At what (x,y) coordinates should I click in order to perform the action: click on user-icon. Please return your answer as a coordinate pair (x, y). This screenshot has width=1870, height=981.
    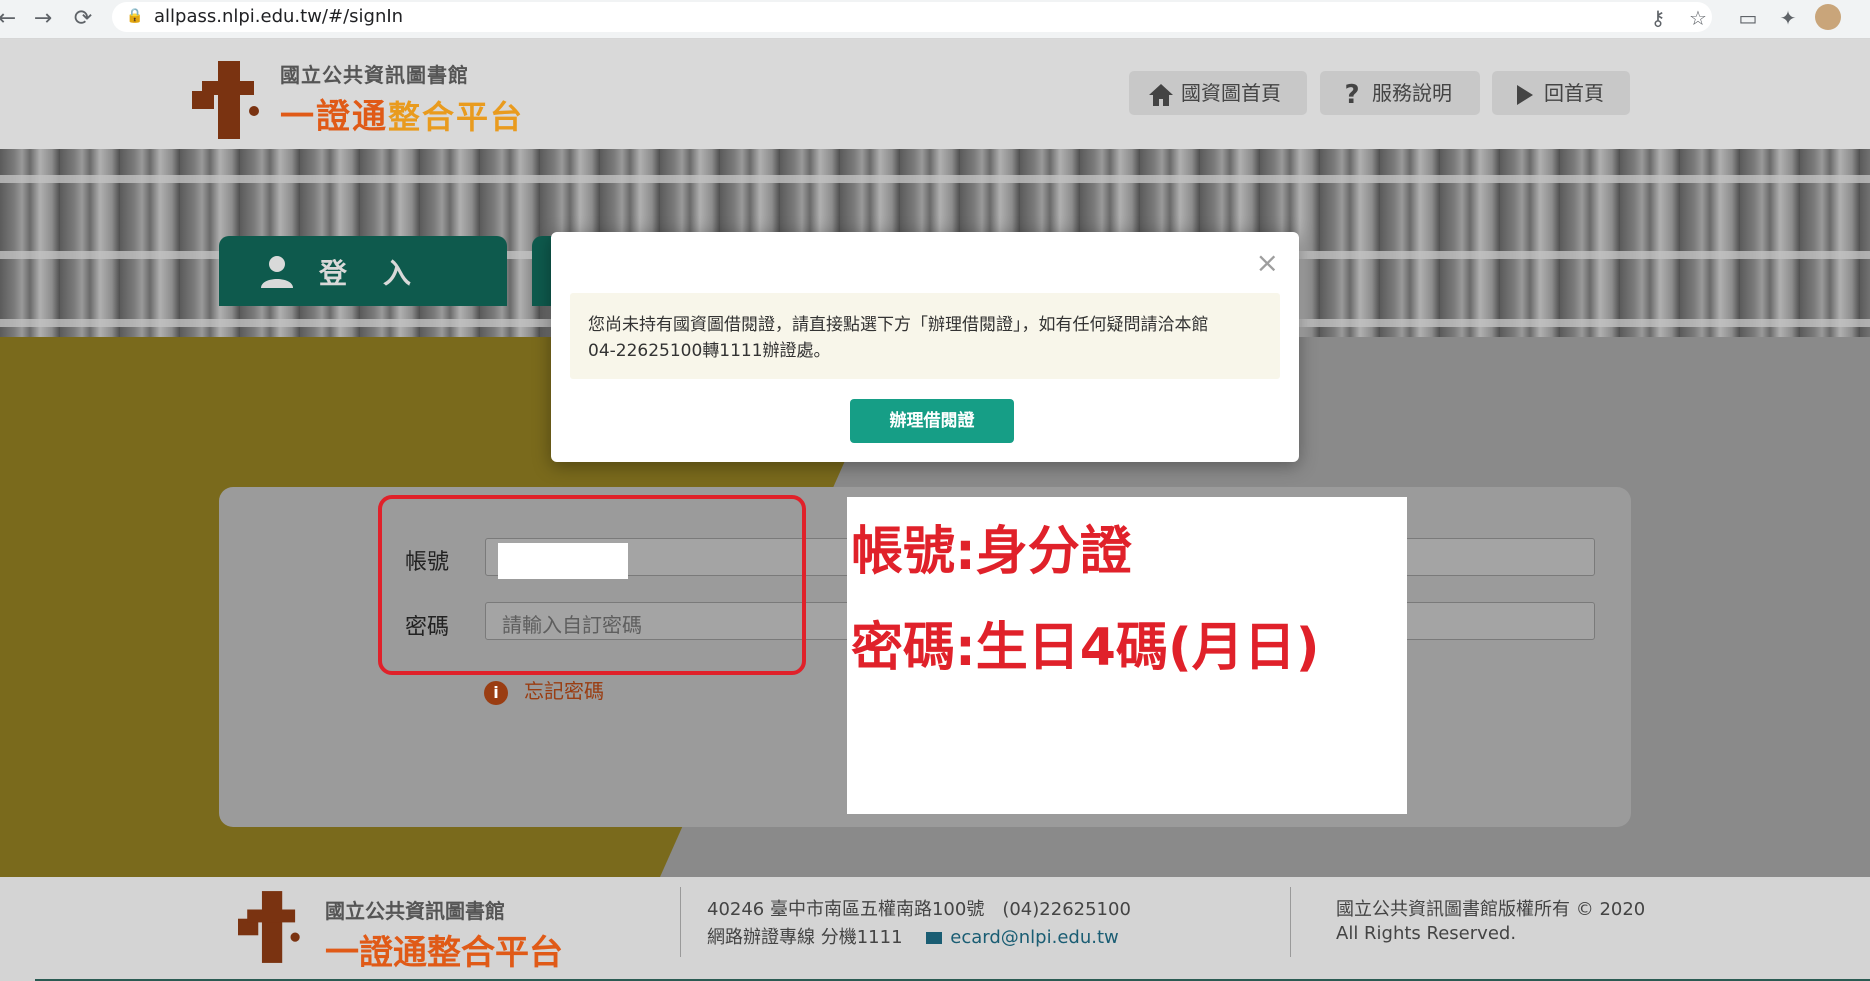
    Looking at the image, I should click on (277, 272).